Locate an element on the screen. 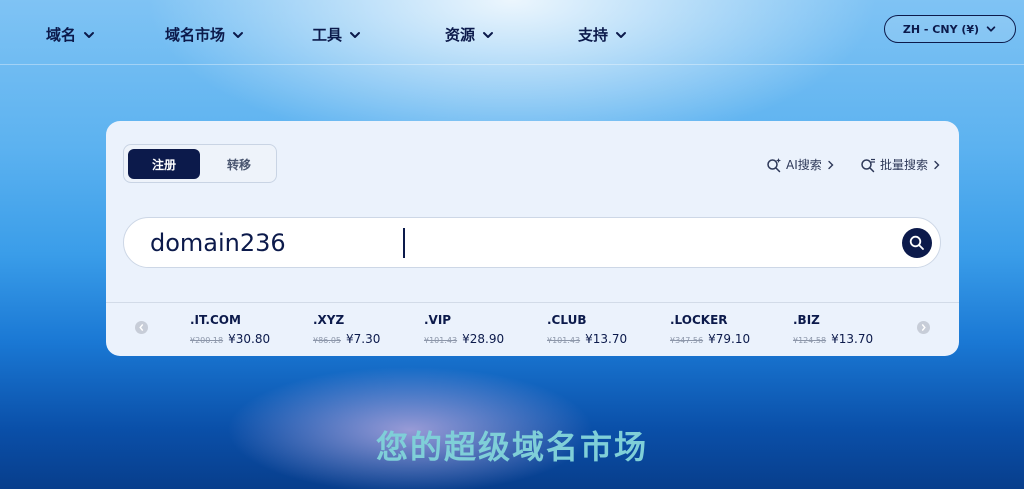 The width and height of the screenshot is (1024, 489). tld-old-price: ¥347.56 is located at coordinates (687, 340).